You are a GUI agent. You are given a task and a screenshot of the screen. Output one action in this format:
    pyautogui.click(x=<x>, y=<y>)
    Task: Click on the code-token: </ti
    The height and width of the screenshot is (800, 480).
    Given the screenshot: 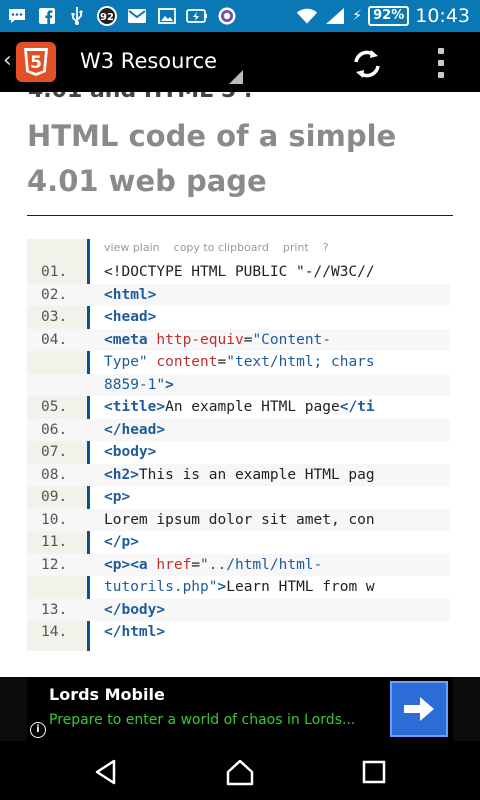 What is the action you would take?
    pyautogui.click(x=357, y=407)
    